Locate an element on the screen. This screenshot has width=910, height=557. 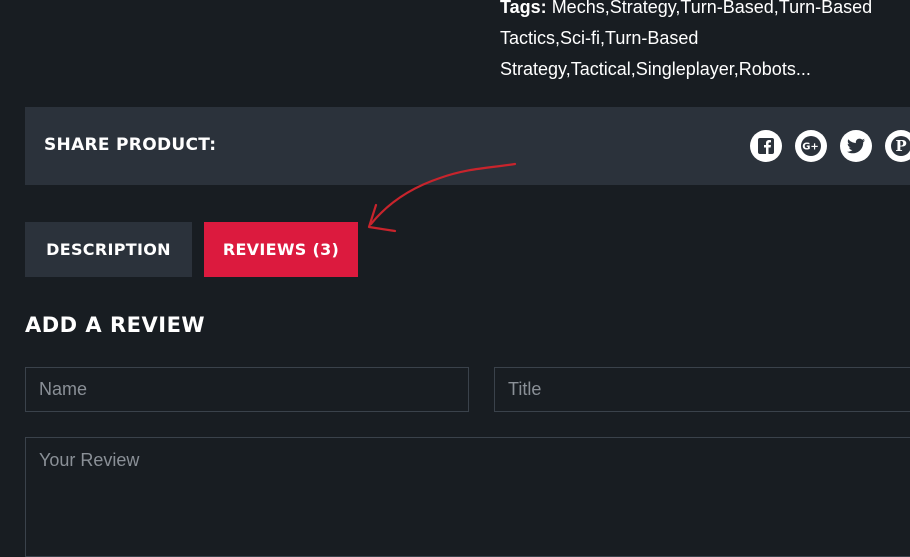
tags-line-1-text: Mechs,Strategy,Turn-Based,Turn-Based is located at coordinates (712, 8).